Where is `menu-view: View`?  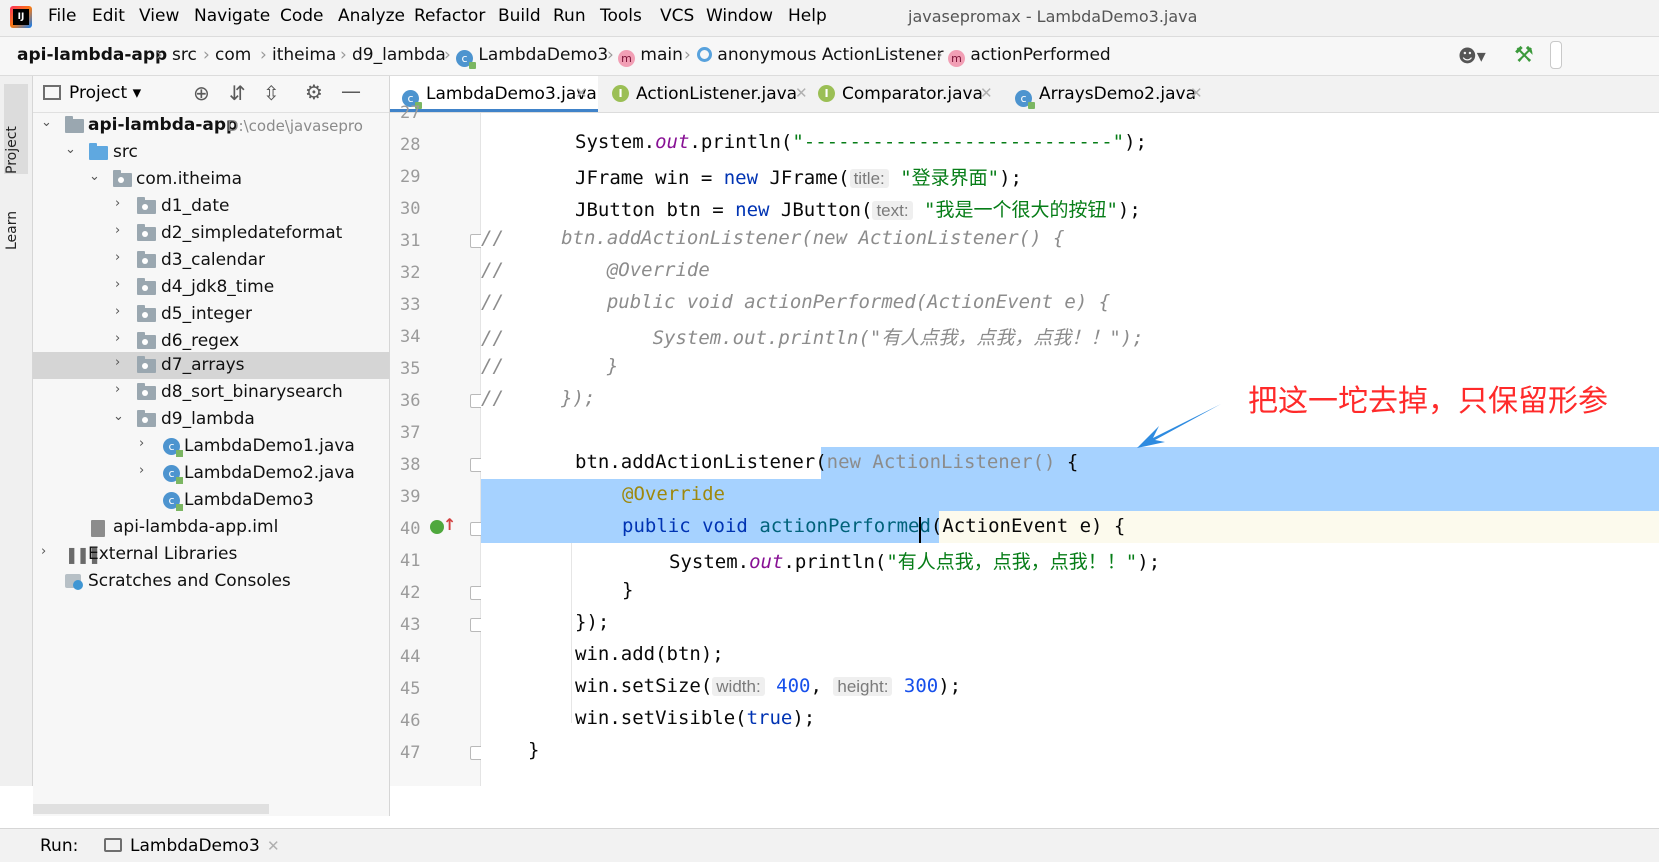 menu-view: View is located at coordinates (159, 16).